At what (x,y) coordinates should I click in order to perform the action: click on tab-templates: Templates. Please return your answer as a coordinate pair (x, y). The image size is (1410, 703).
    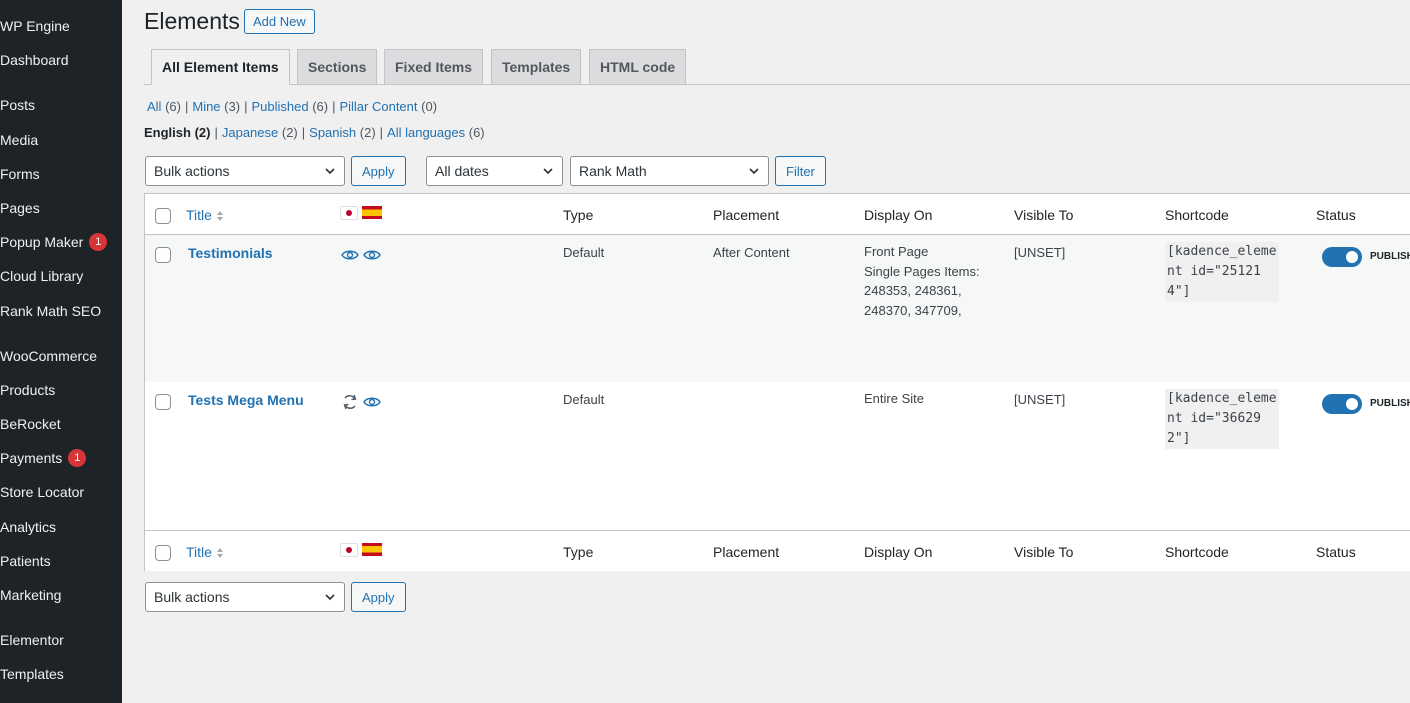
    Looking at the image, I should click on (536, 67).